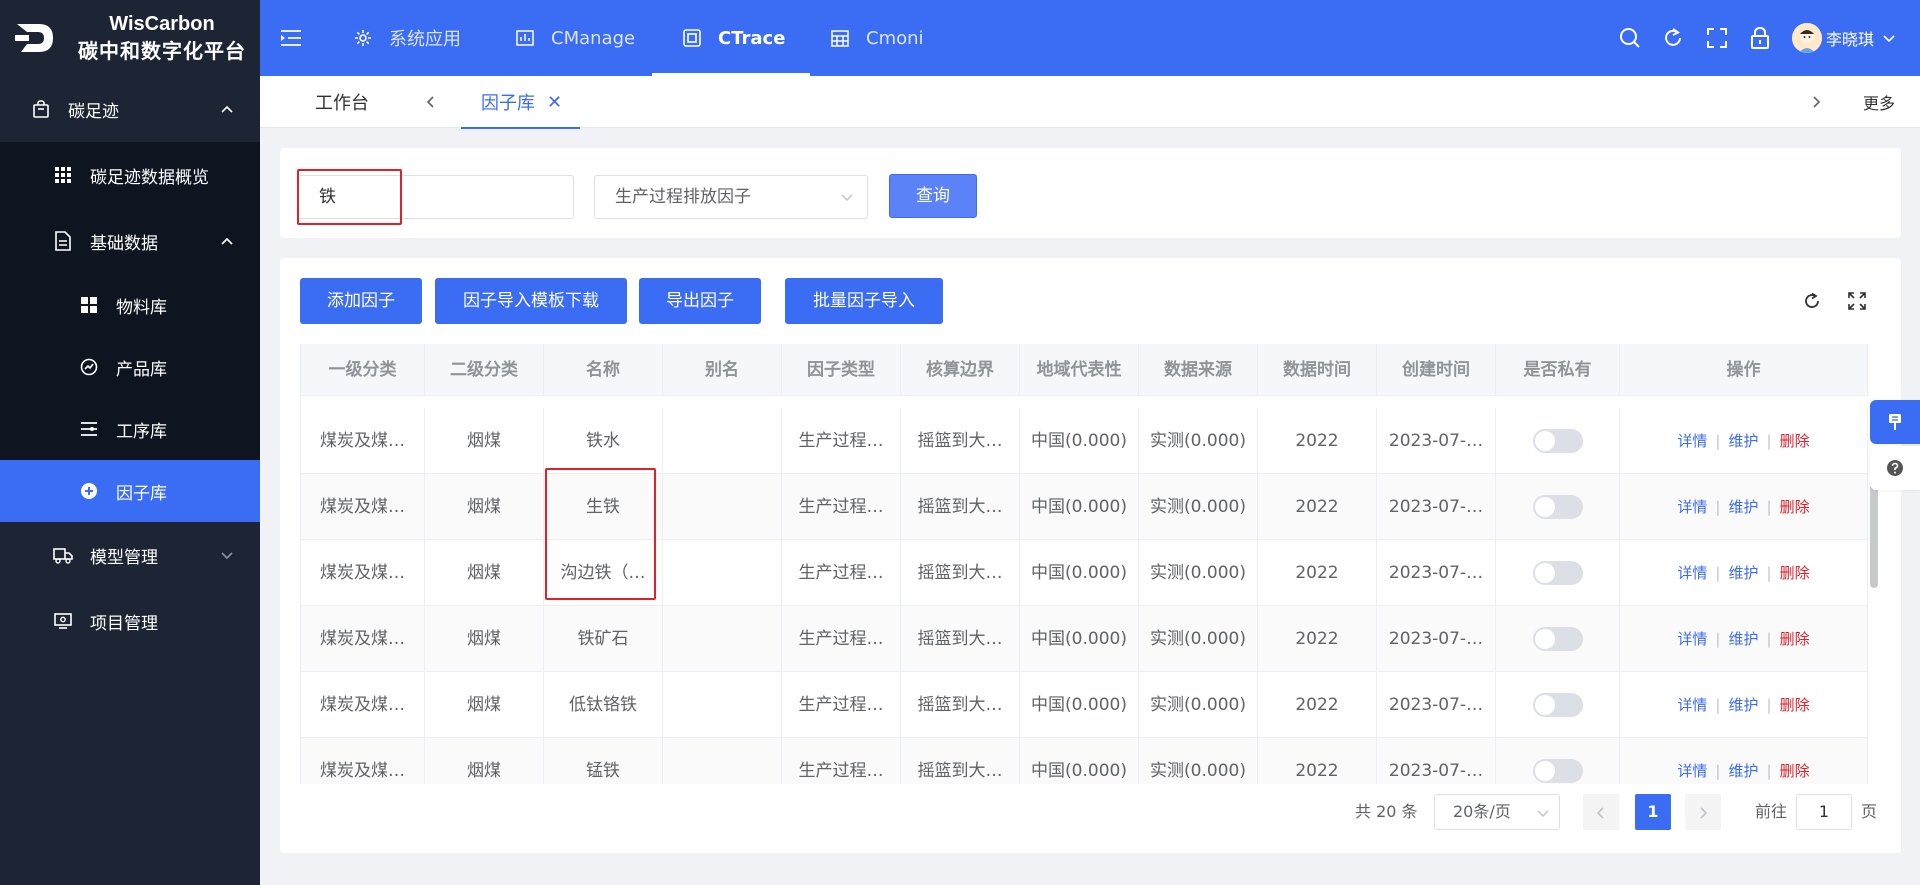  Describe the element at coordinates (593, 38) in the screenshot. I see `tab-cmanage-label: CManage` at that location.